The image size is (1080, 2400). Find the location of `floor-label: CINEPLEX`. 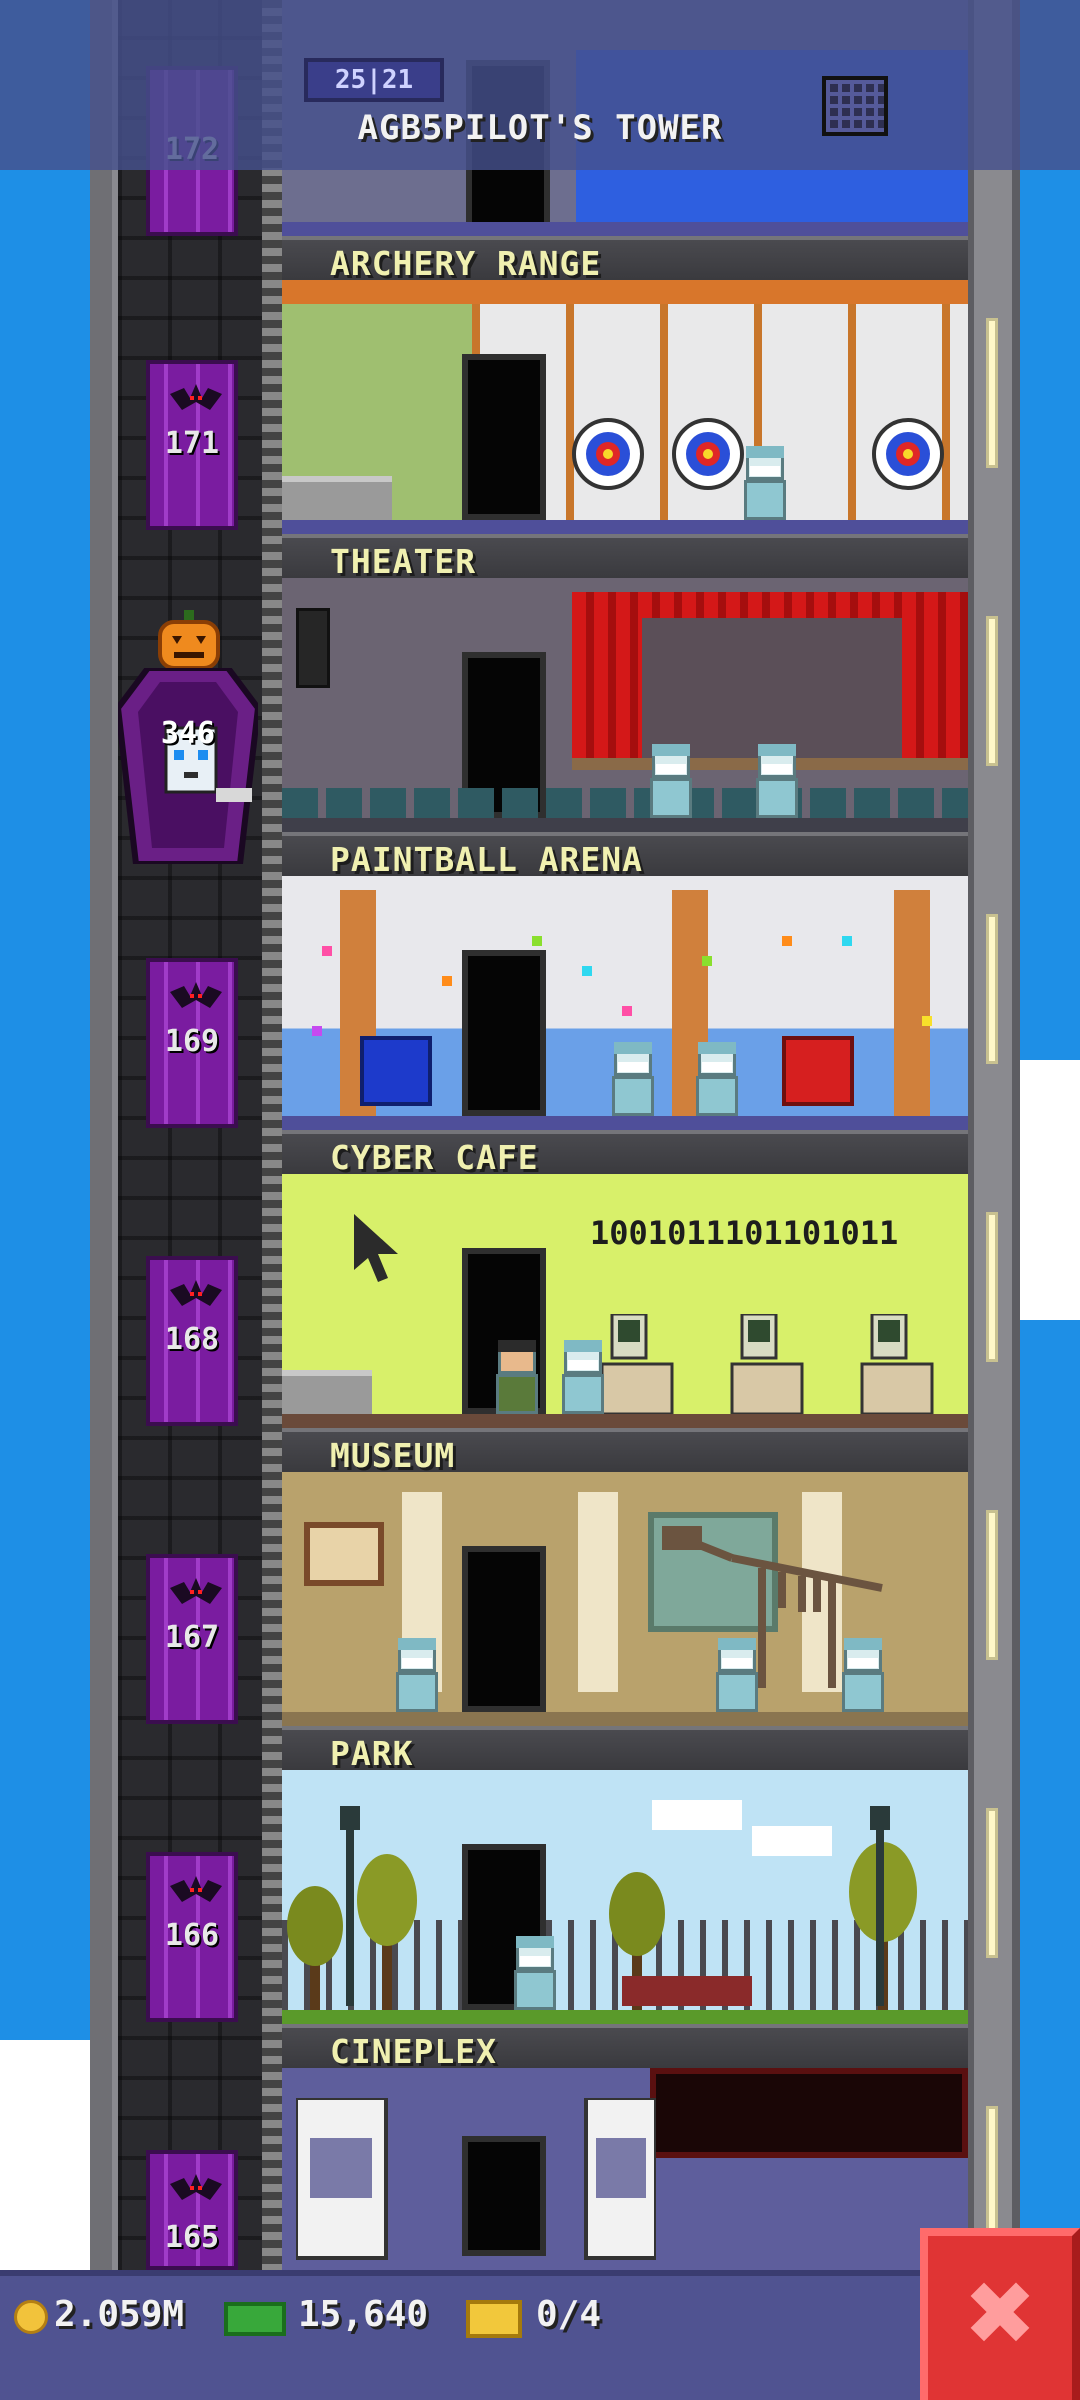

floor-label: CINEPLEX is located at coordinates (413, 2051).